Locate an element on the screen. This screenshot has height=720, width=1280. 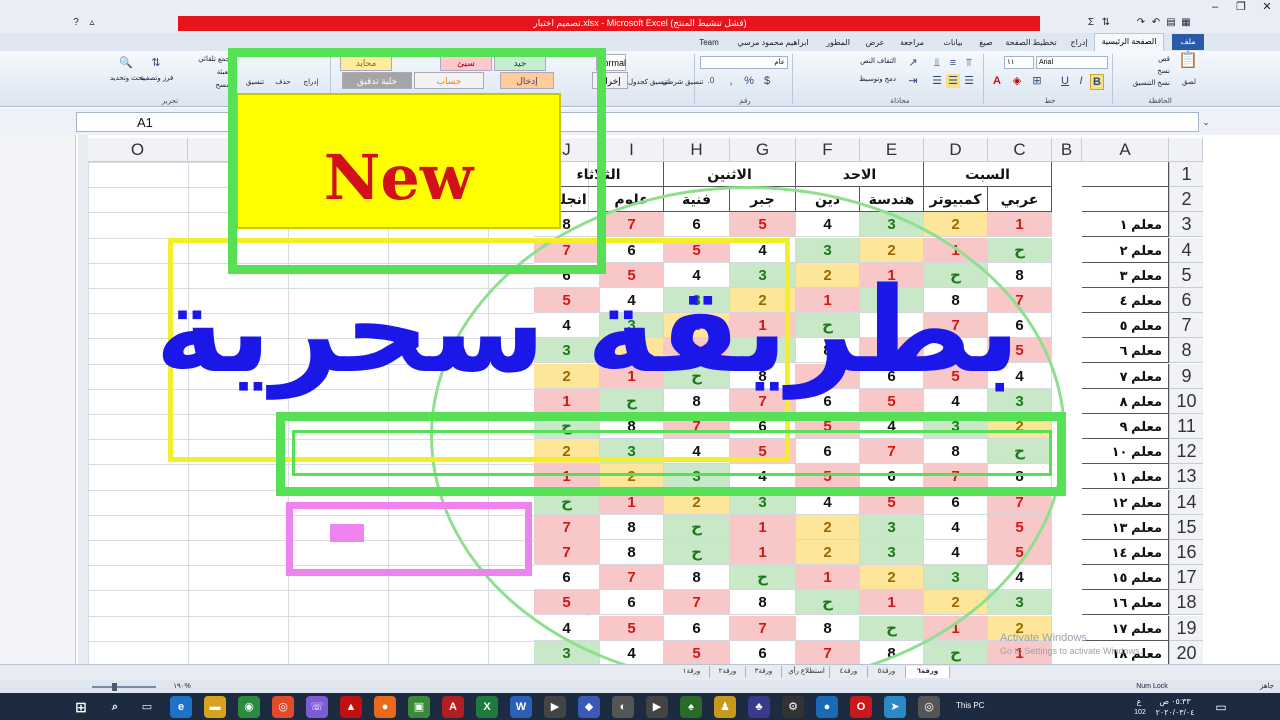
sheet-tab: ورقة٥ is located at coordinates (887, 672).